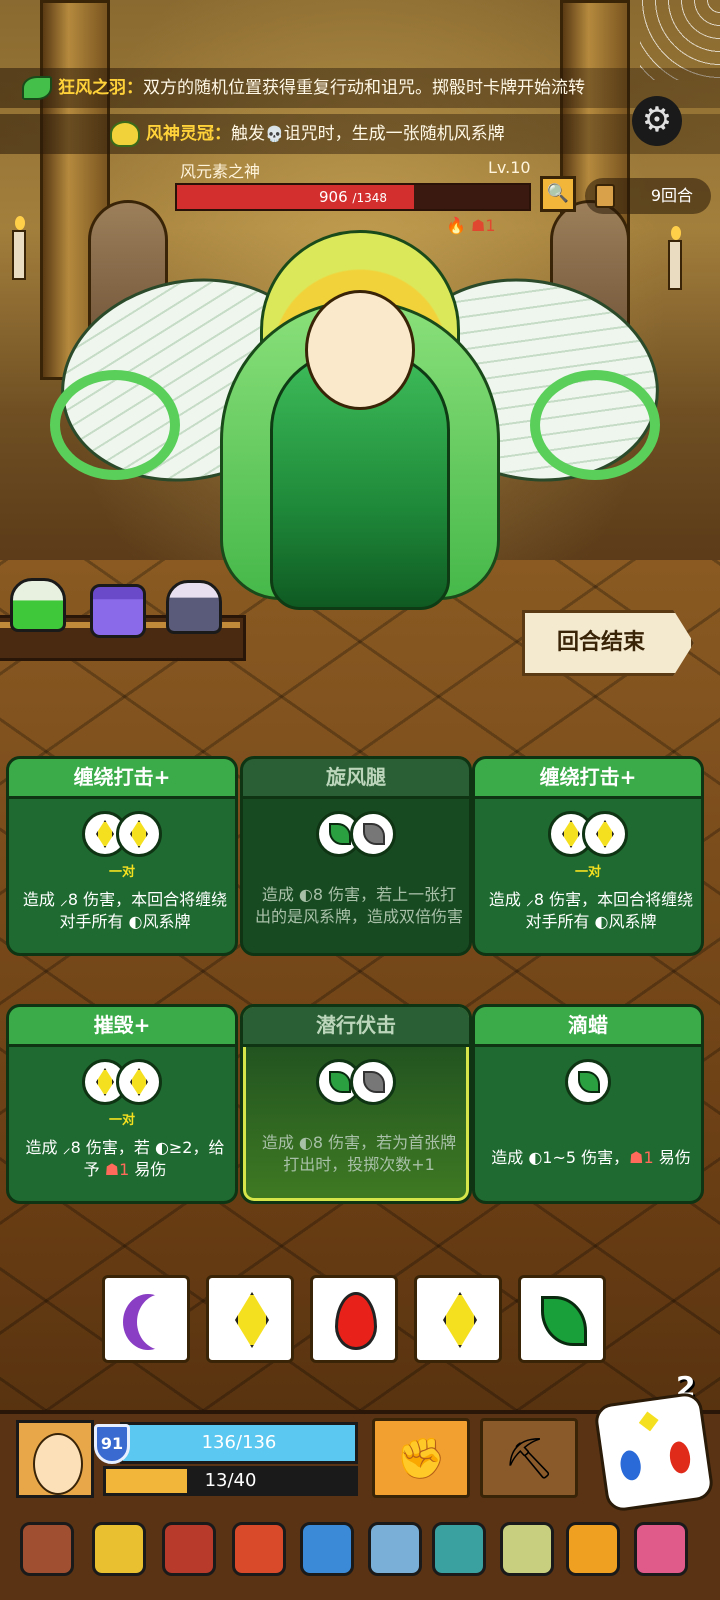 This screenshot has height=1600, width=720. Describe the element at coordinates (588, 1027) in the screenshot. I see `card-title: 滴蜡` at that location.